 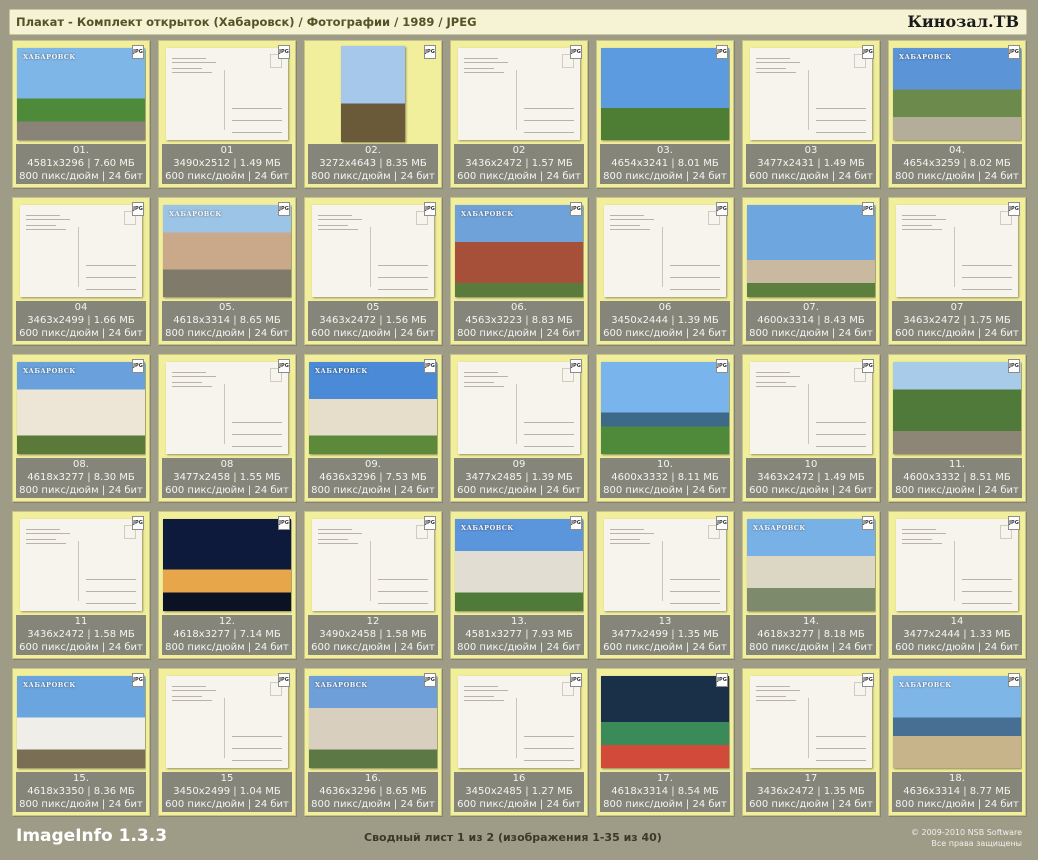 What do you see at coordinates (373, 163) in the screenshot?
I see `image-dimensions: 3272x4643 | 8.35 МБ` at bounding box center [373, 163].